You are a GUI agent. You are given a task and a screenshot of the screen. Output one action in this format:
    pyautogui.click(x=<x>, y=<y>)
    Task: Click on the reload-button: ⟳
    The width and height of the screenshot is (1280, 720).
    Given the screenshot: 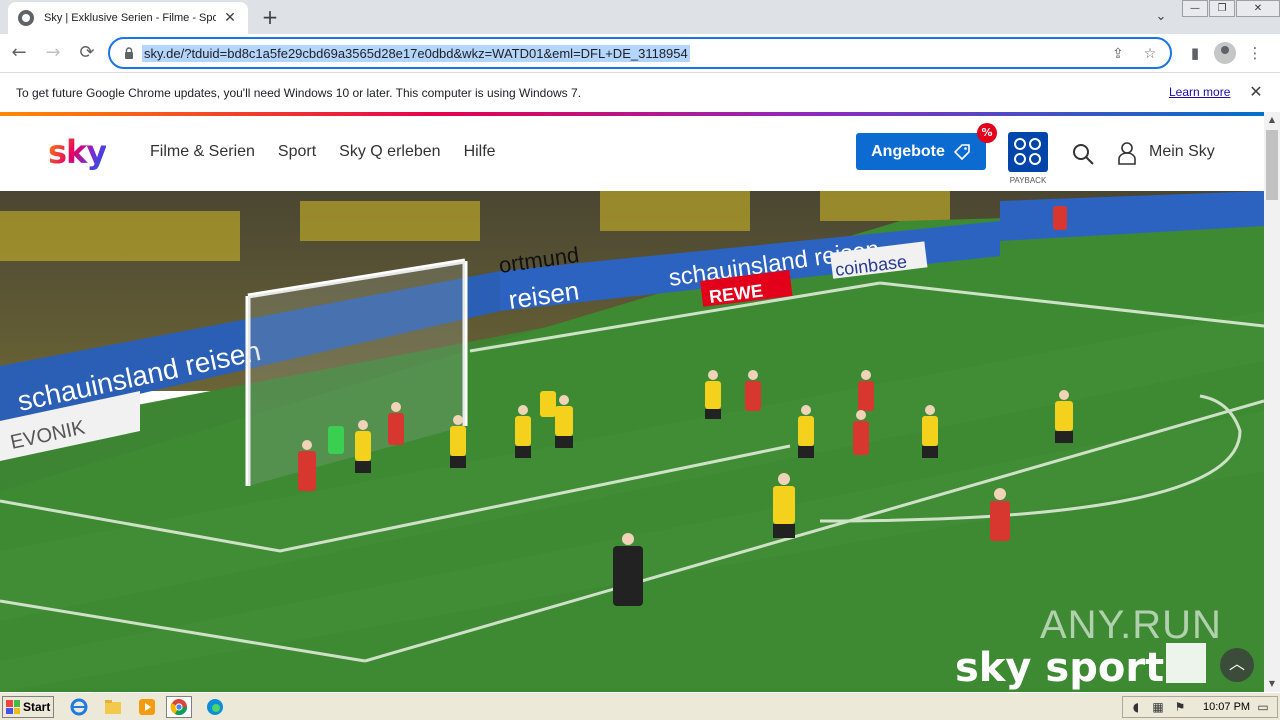 What is the action you would take?
    pyautogui.click(x=87, y=53)
    